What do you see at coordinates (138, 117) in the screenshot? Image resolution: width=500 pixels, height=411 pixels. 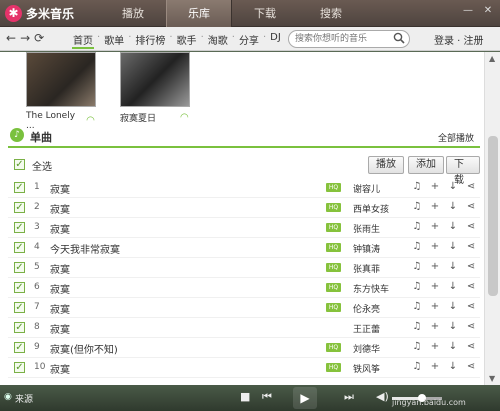 I see `album-title: 寂寞夏日` at bounding box center [138, 117].